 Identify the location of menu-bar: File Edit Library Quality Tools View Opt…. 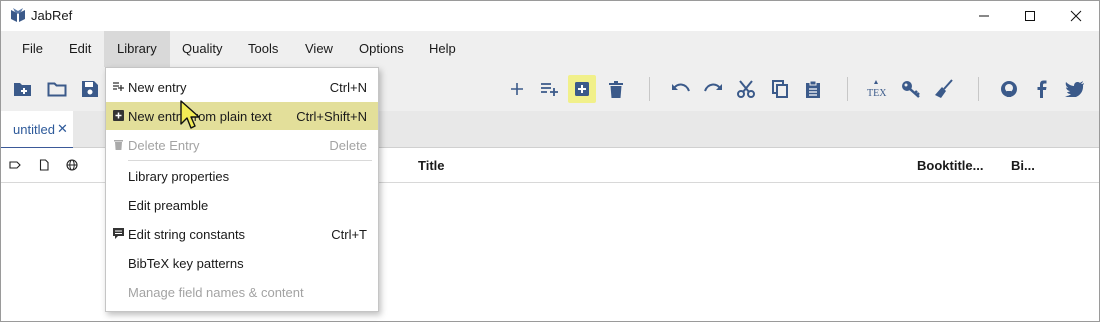
(550, 49).